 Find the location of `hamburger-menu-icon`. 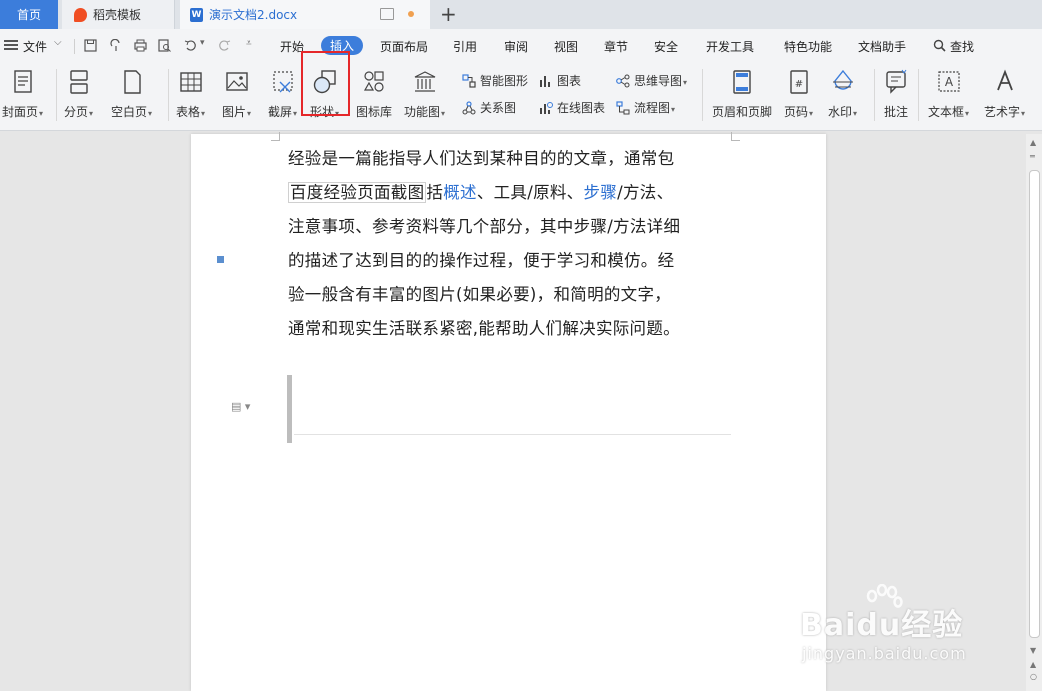

hamburger-menu-icon is located at coordinates (11, 45).